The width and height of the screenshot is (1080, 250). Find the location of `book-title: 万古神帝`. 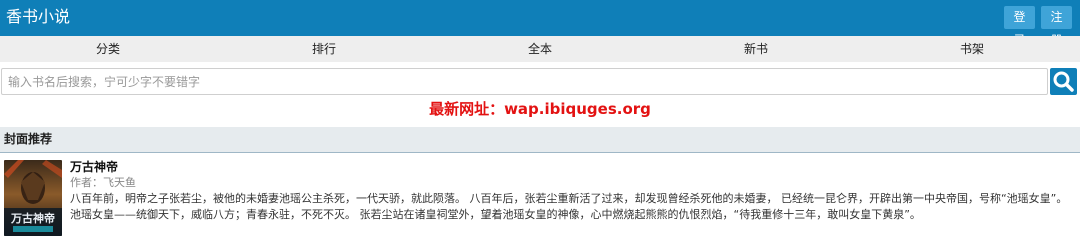

book-title: 万古神帝 is located at coordinates (573, 167).